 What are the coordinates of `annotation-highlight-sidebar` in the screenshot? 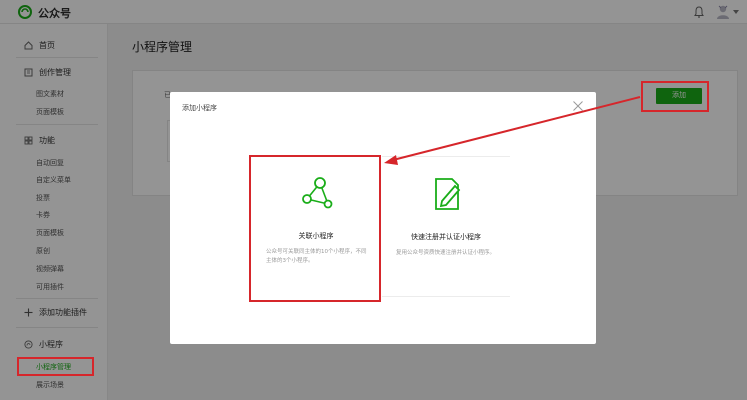 It's located at (55, 366).